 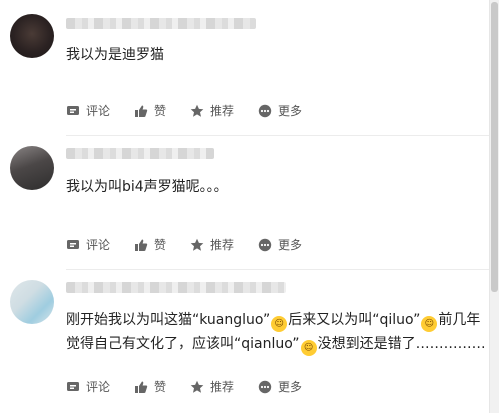 What do you see at coordinates (147, 187) in the screenshot?
I see `comment-text: 我以为叫bi4声罗猫呢。。。` at bounding box center [147, 187].